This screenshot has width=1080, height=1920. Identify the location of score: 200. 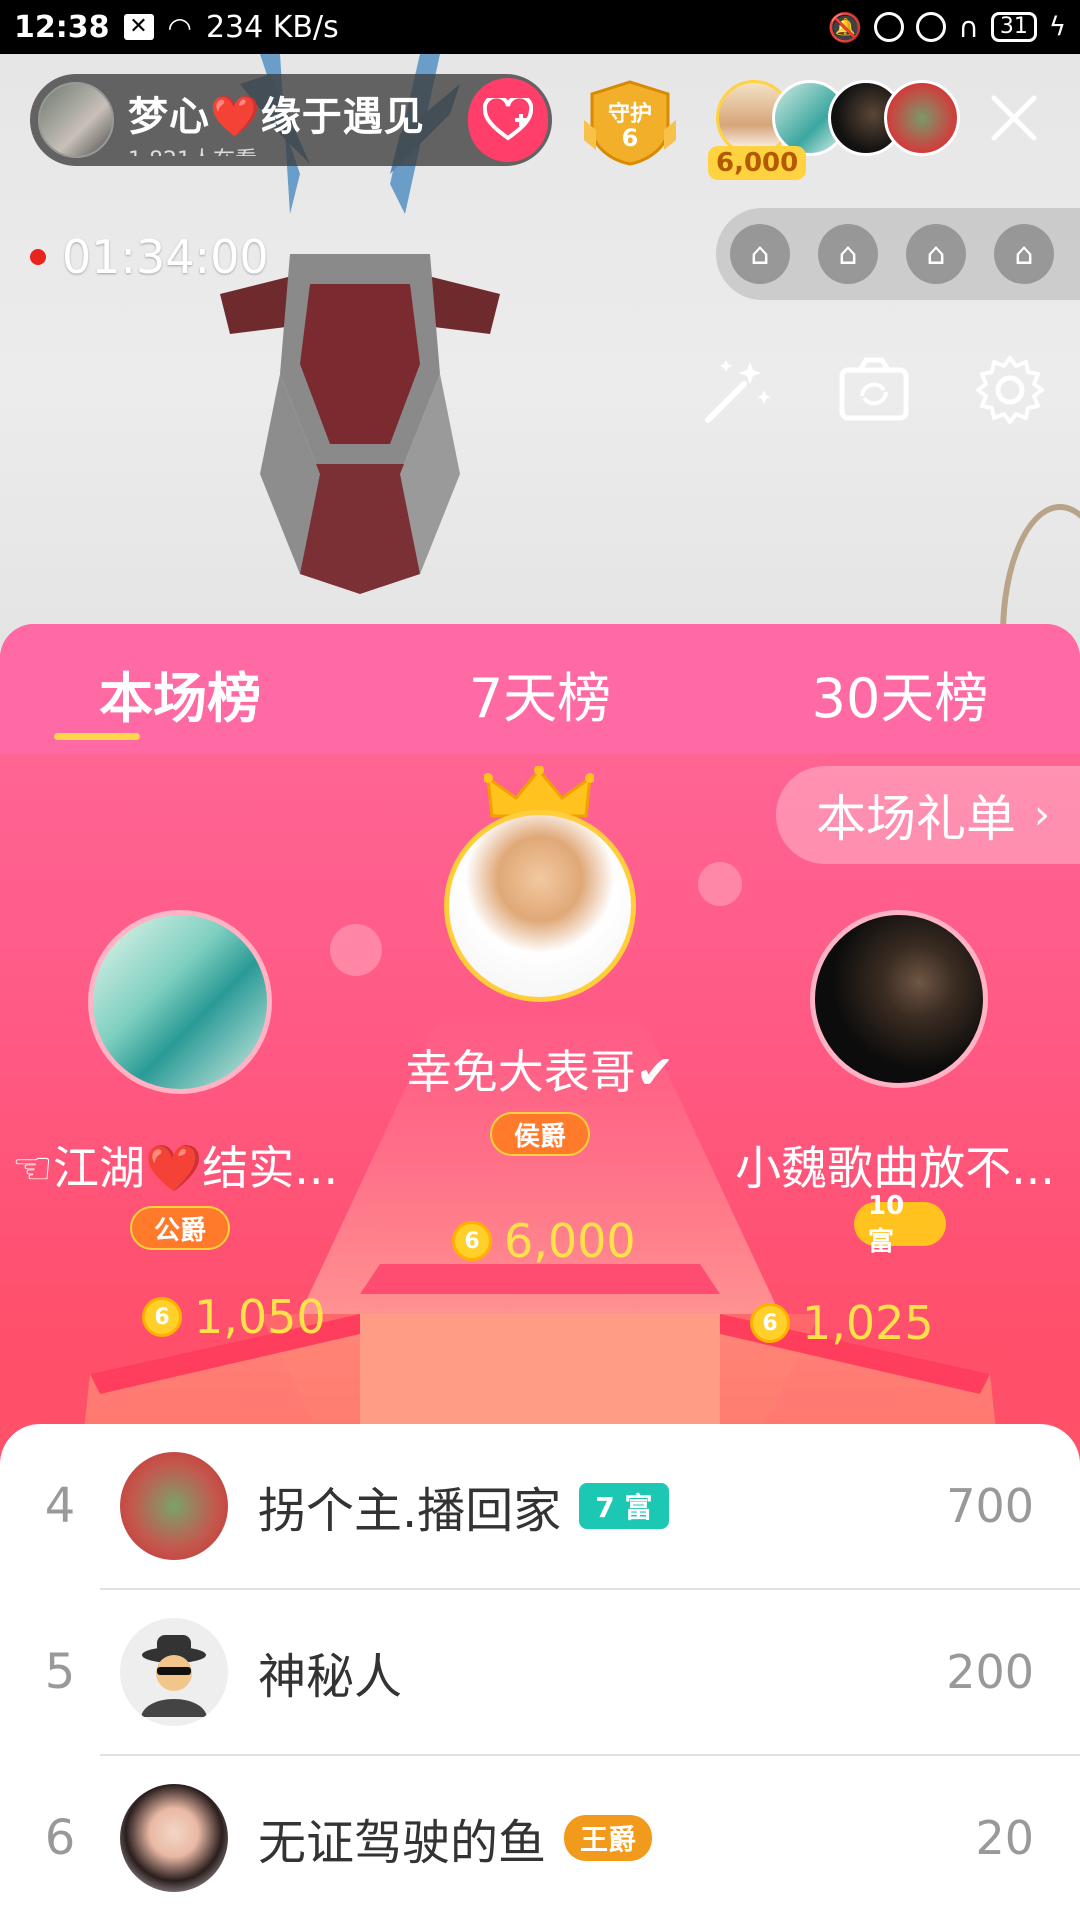
(990, 1672).